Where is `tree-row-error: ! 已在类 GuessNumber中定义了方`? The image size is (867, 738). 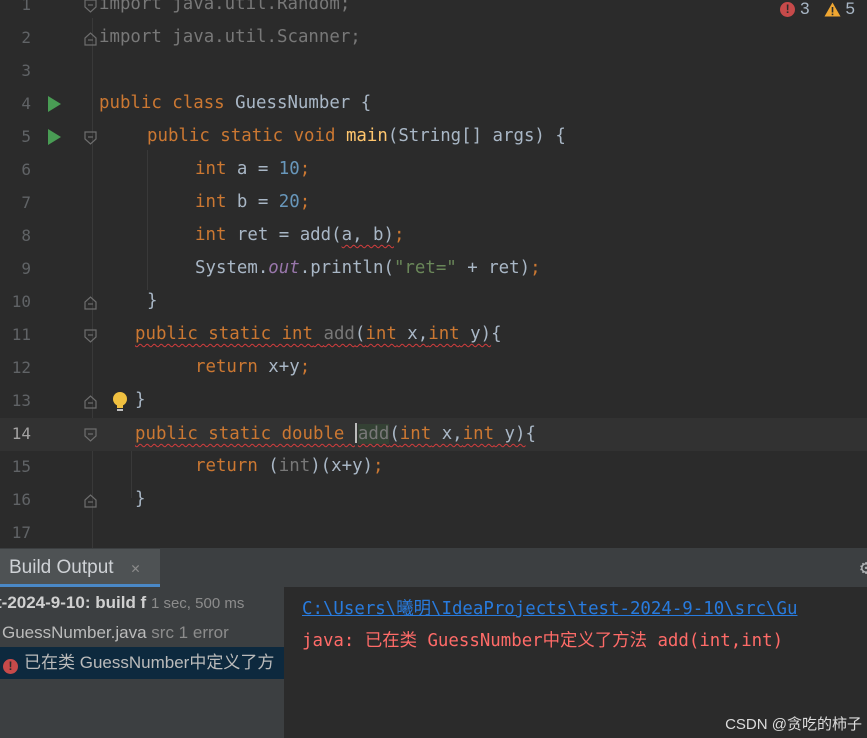
tree-row-error: ! 已在类 GuessNumber中定义了方 is located at coordinates (142, 663).